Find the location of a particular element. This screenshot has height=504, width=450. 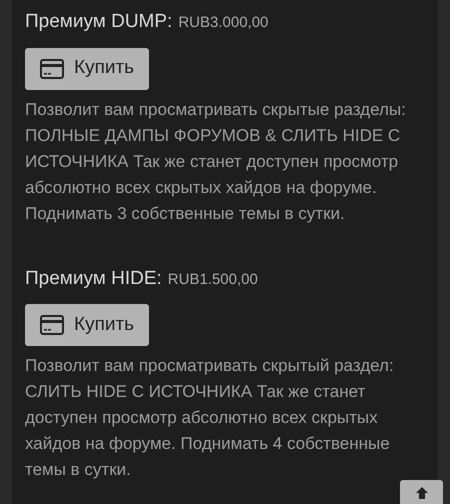

plan-title: Премиум DUMP: is located at coordinates (98, 22).